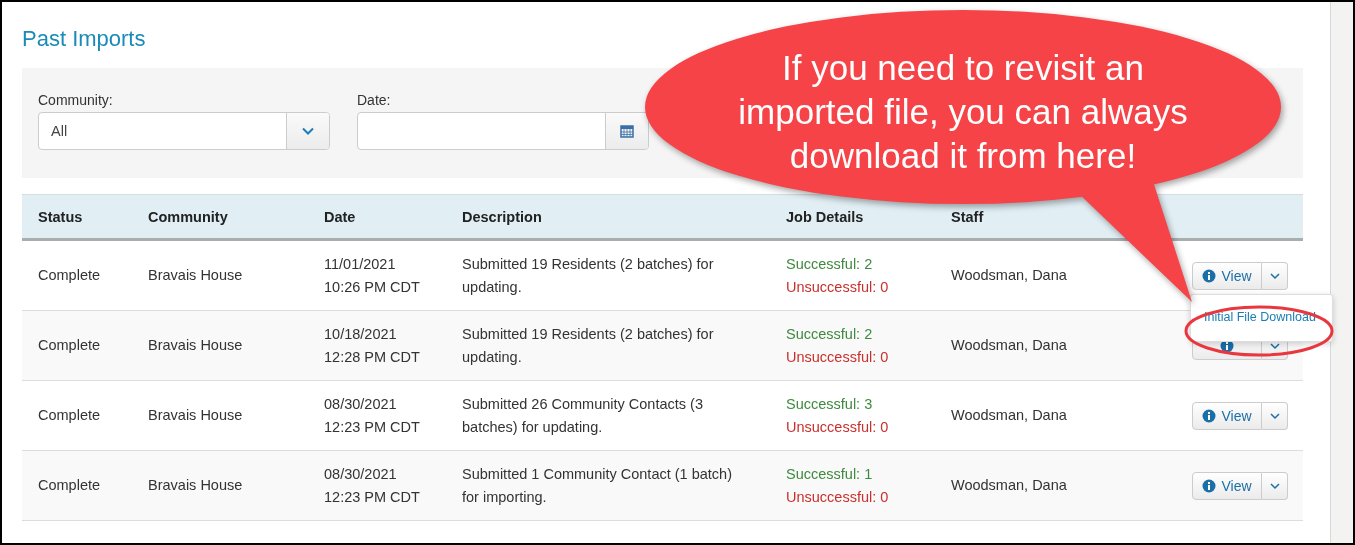  What do you see at coordinates (60, 216) in the screenshot?
I see `column-header: Status` at bounding box center [60, 216].